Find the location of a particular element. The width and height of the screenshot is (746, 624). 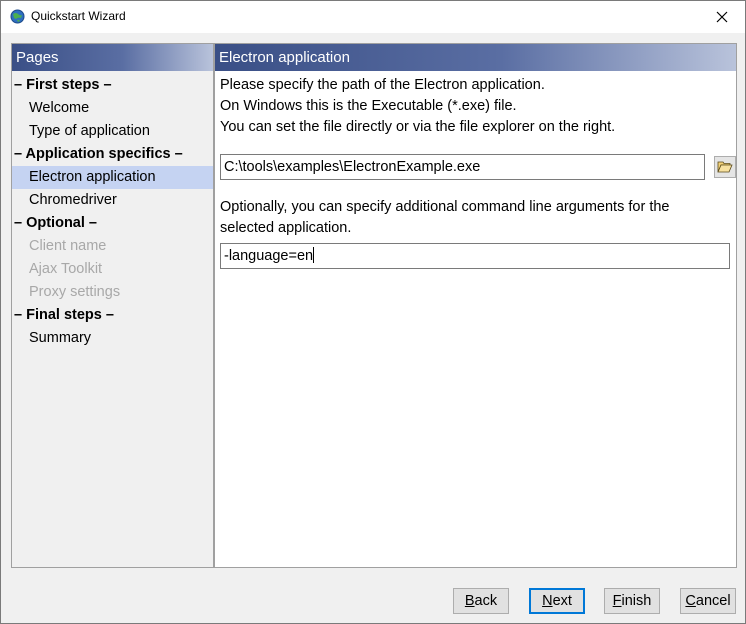

window-title: Quickstart Wizard is located at coordinates (78, 16).